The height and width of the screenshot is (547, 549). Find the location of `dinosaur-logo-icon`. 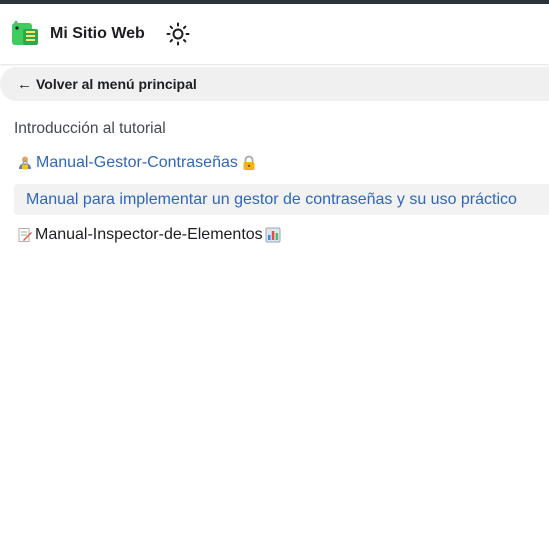

dinosaur-logo-icon is located at coordinates (25, 32).